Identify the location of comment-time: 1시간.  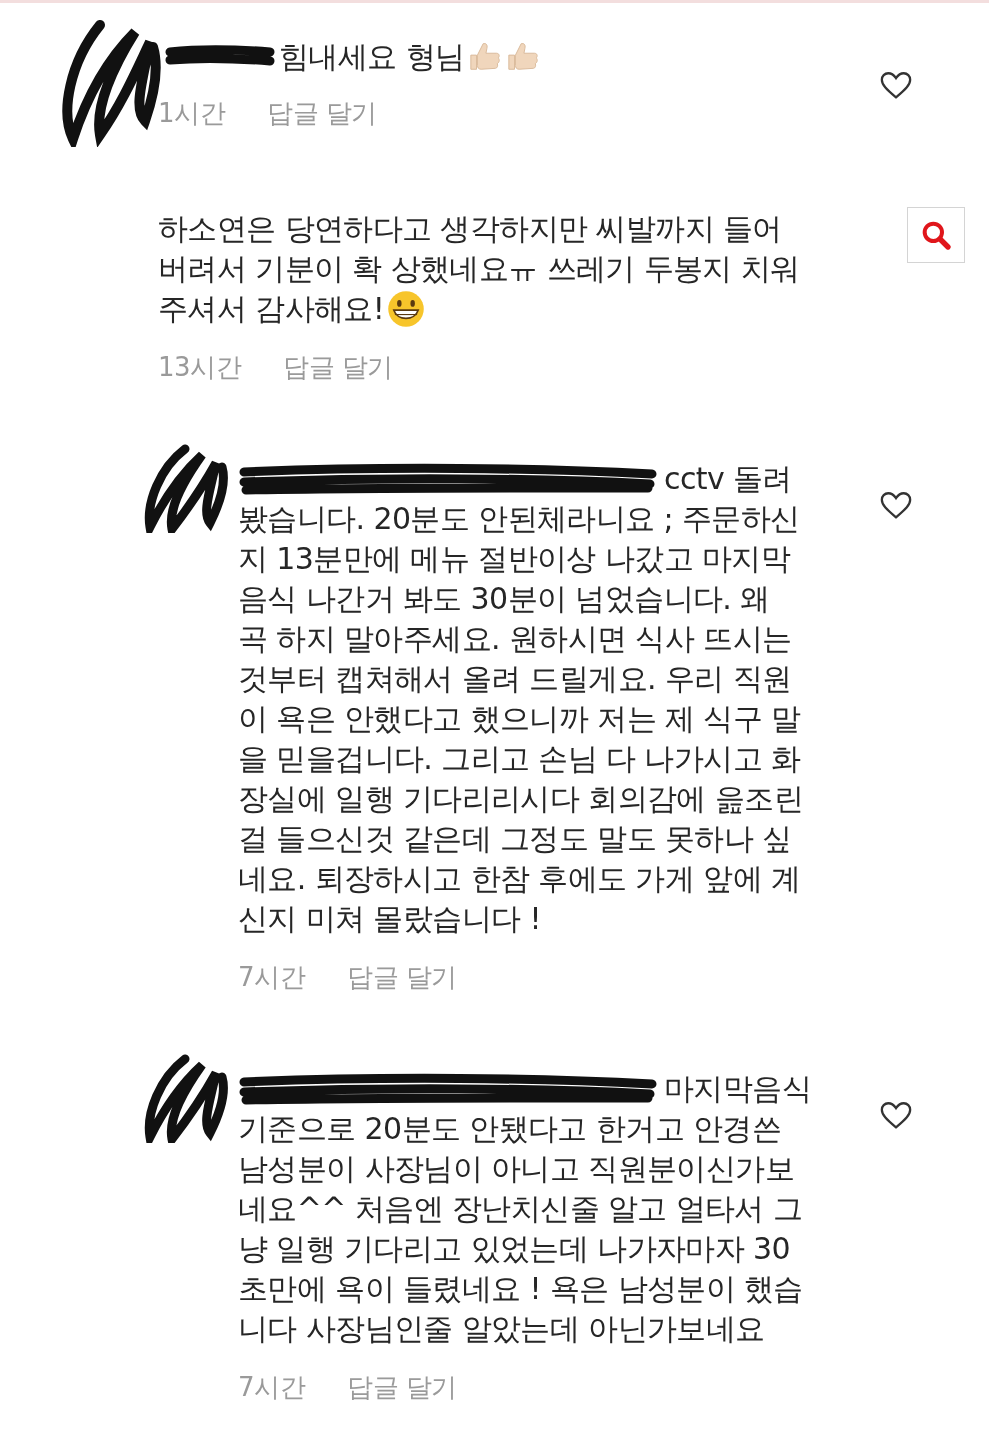
(192, 113).